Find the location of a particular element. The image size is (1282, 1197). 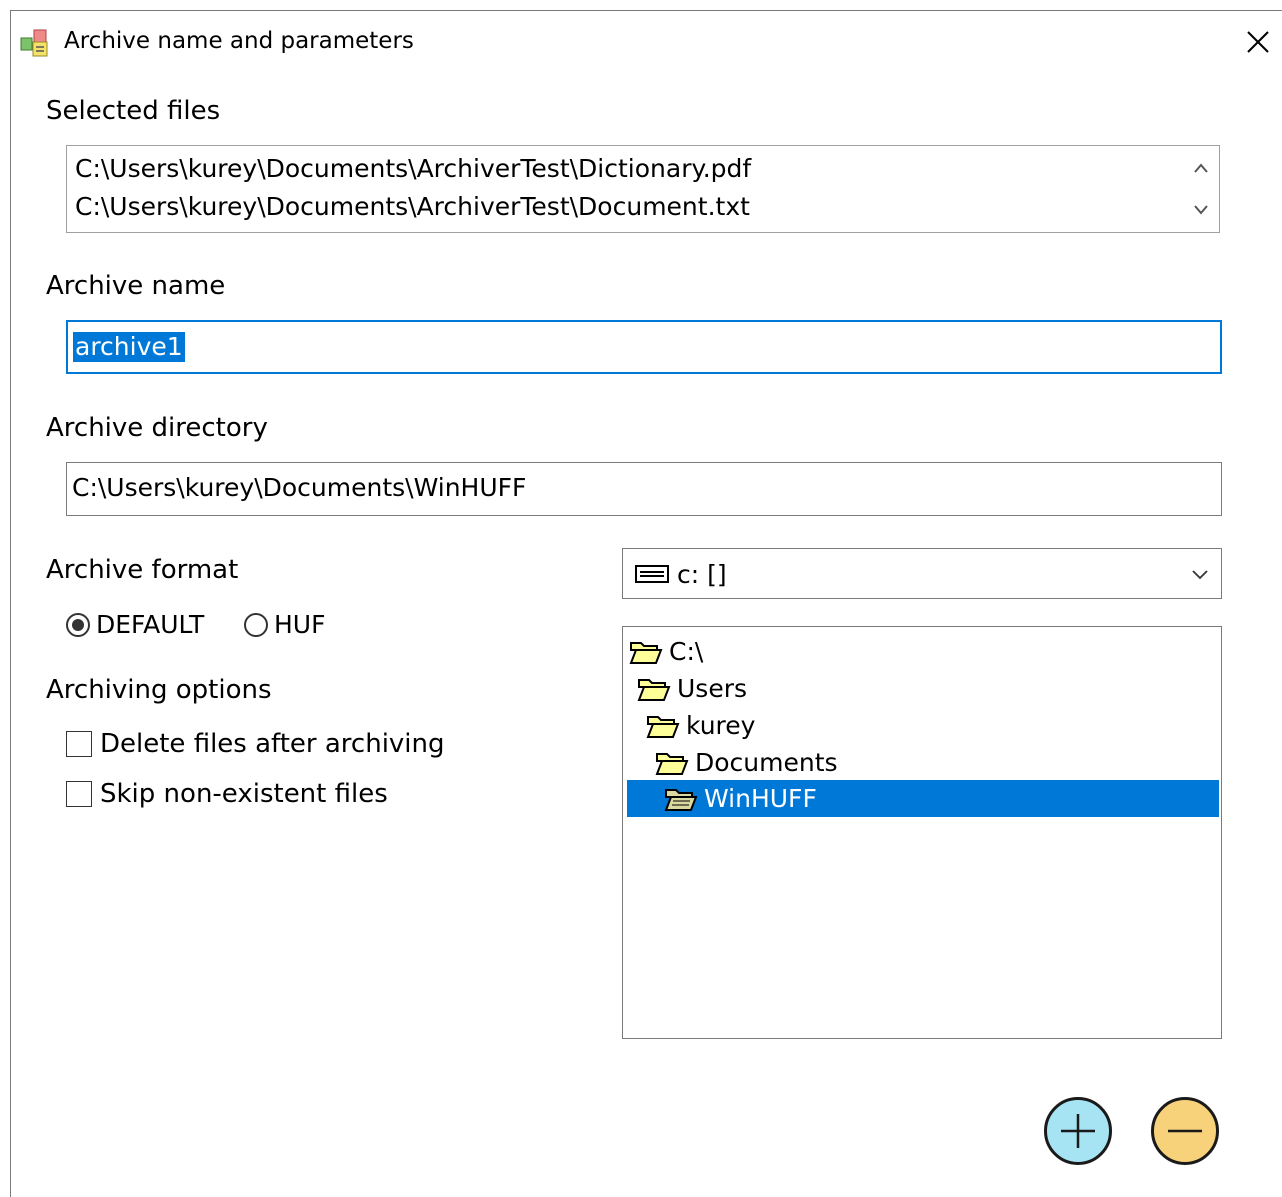

format-option-label: HUF is located at coordinates (300, 624).